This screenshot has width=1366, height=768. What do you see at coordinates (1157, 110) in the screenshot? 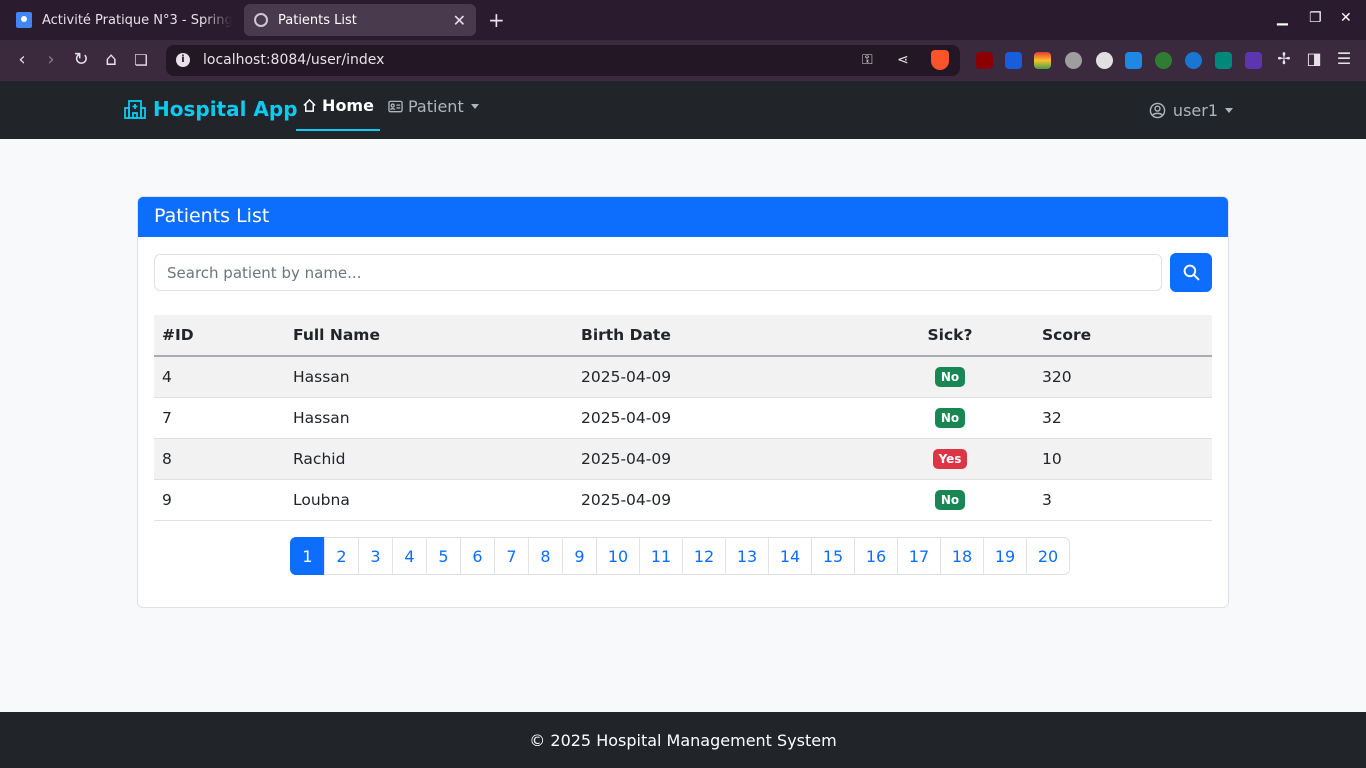
I see `user-circle-icon` at bounding box center [1157, 110].